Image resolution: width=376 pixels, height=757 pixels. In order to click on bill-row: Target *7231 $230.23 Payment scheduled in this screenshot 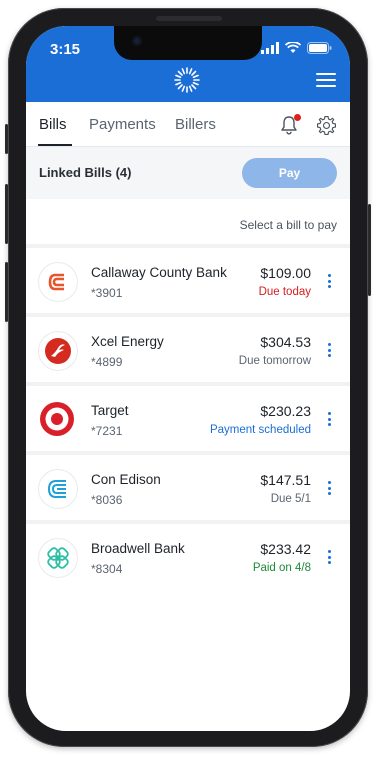, I will do `click(188, 418)`.